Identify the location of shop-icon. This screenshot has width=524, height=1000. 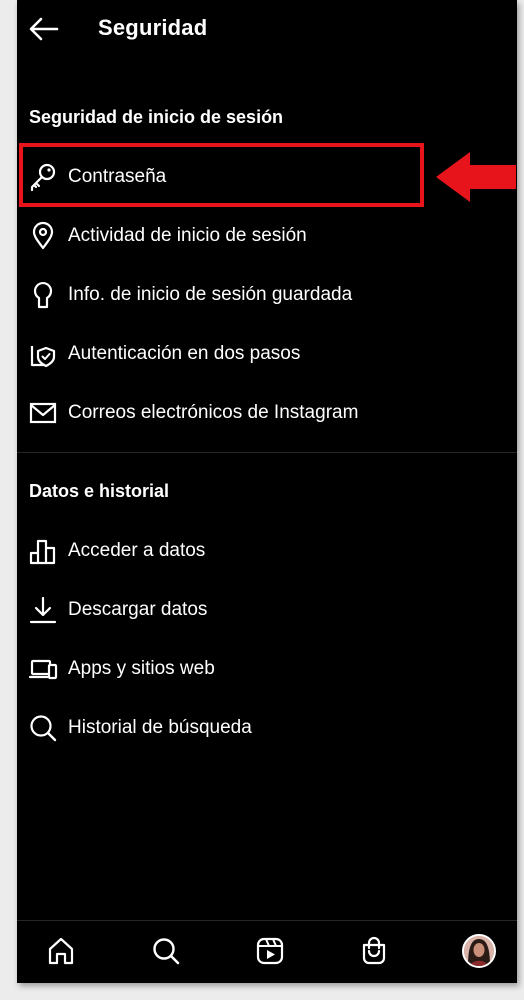
(374, 950).